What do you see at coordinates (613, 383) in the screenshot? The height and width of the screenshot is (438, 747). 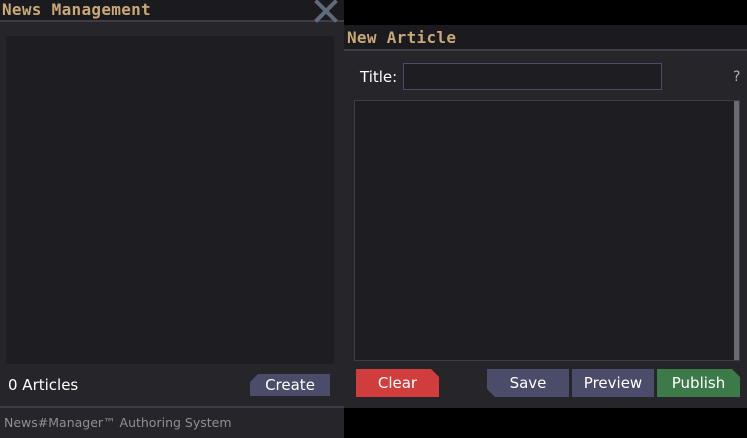 I see `preview-button: Preview` at bounding box center [613, 383].